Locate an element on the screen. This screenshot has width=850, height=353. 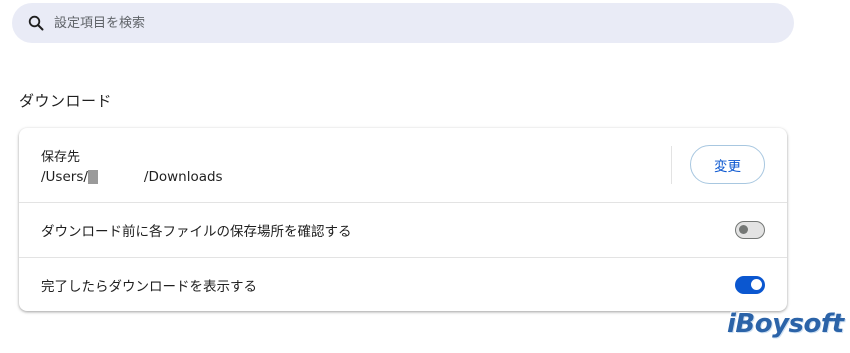
show-downloads-label: 完了したらダウンロードを表示する is located at coordinates (149, 286).